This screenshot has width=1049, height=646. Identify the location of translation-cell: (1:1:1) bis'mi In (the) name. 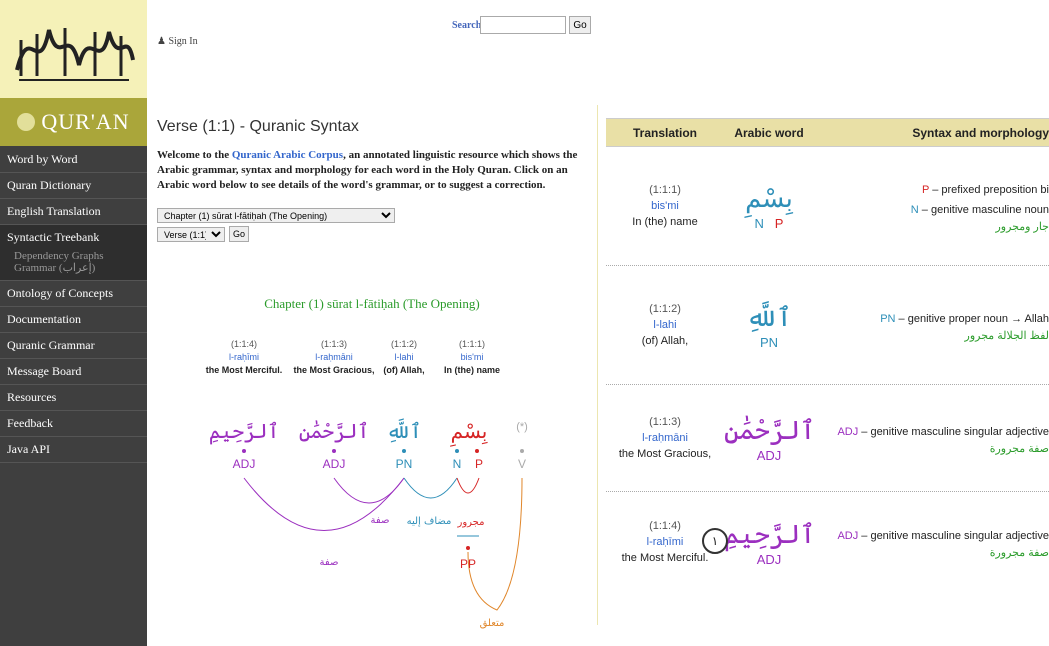
(665, 206).